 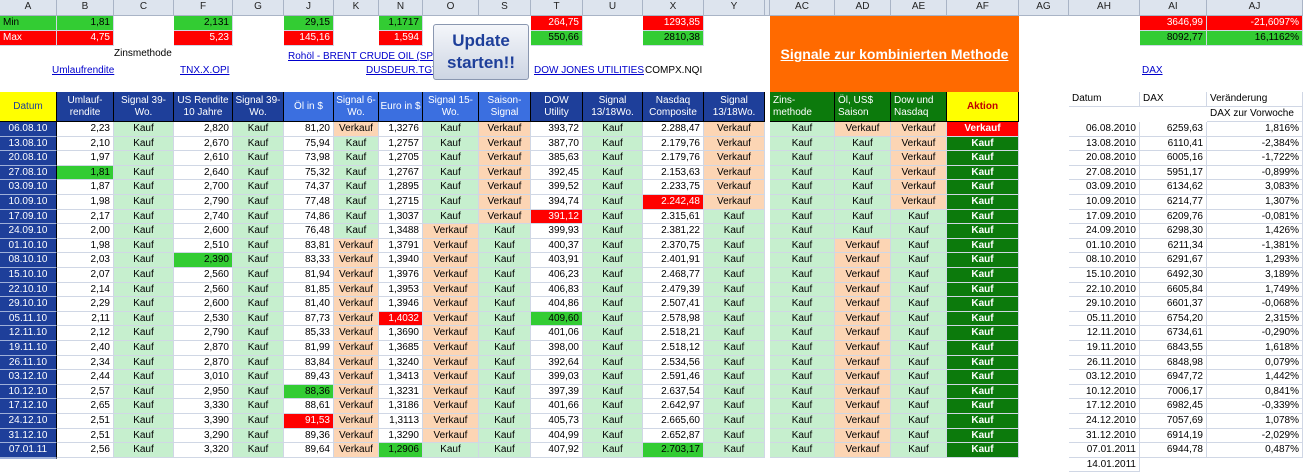 I want to click on nasdaq-cell: 2.401,91, so click(x=673, y=260).